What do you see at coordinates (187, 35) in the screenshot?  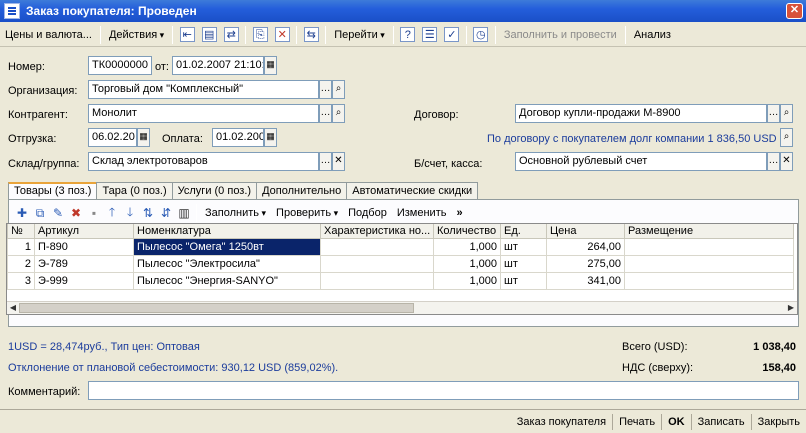 I see `back-icon: ⇤` at bounding box center [187, 35].